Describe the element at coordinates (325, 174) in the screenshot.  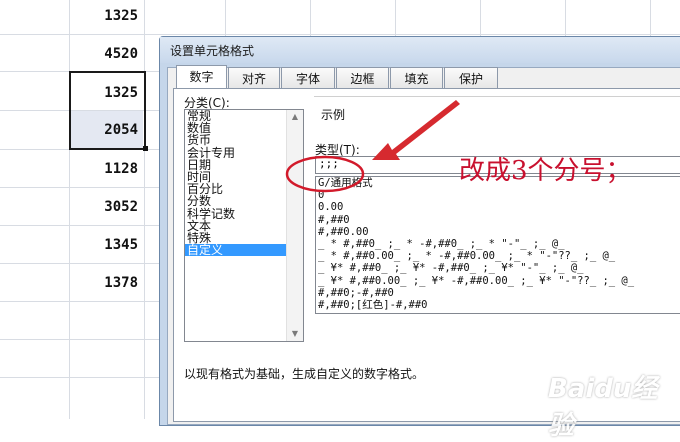
I see `highlight-circle` at that location.